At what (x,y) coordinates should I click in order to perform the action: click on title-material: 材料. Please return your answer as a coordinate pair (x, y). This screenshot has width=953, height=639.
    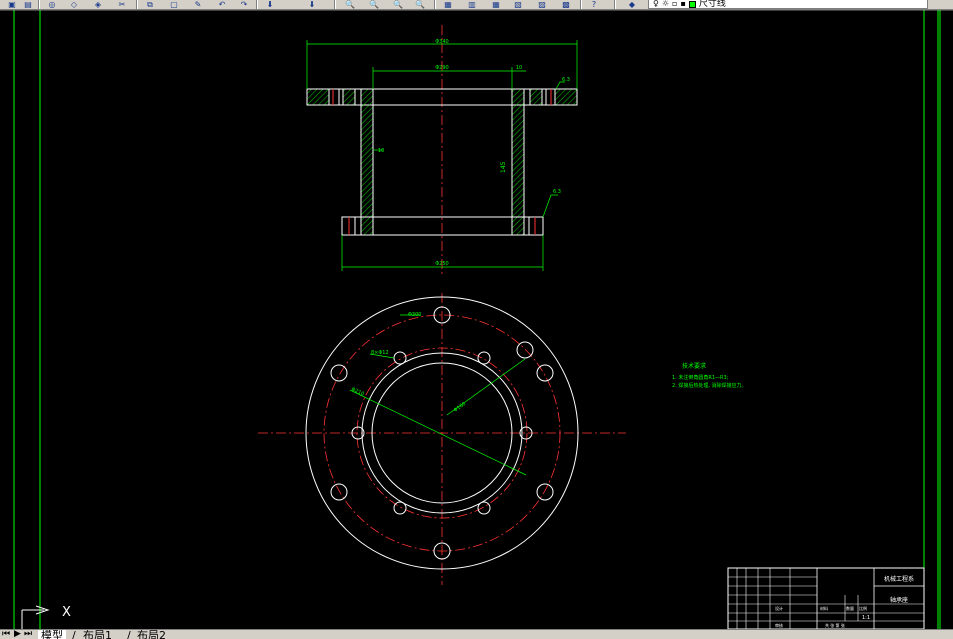
    Looking at the image, I should click on (824, 608).